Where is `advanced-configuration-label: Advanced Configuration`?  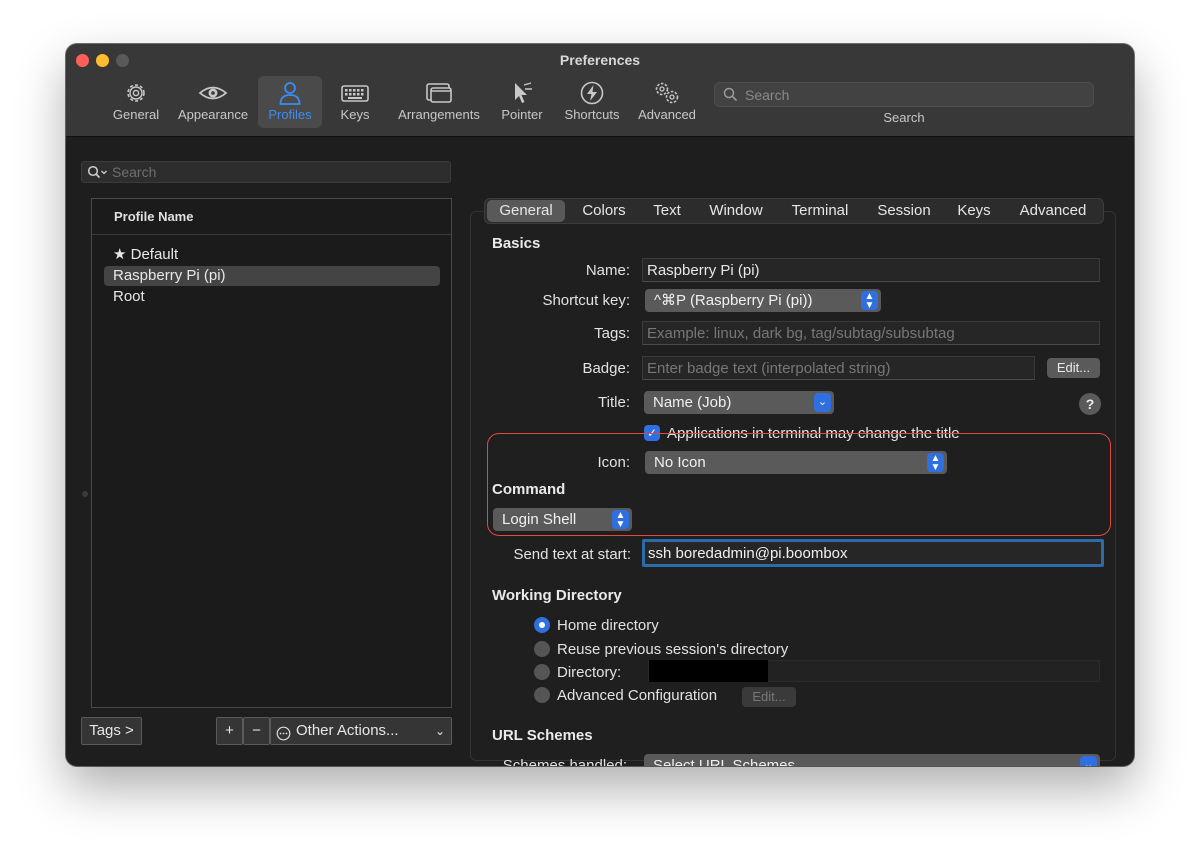 advanced-configuration-label: Advanced Configuration is located at coordinates (637, 695).